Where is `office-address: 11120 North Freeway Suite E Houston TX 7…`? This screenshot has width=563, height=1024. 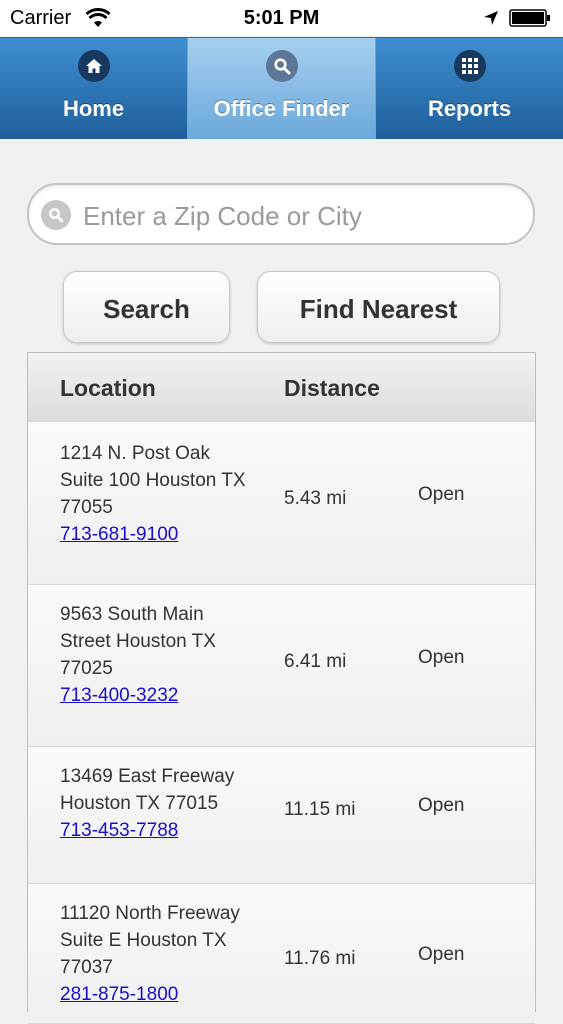 office-address: 11120 North Freeway Suite E Houston TX 7… is located at coordinates (167, 954).